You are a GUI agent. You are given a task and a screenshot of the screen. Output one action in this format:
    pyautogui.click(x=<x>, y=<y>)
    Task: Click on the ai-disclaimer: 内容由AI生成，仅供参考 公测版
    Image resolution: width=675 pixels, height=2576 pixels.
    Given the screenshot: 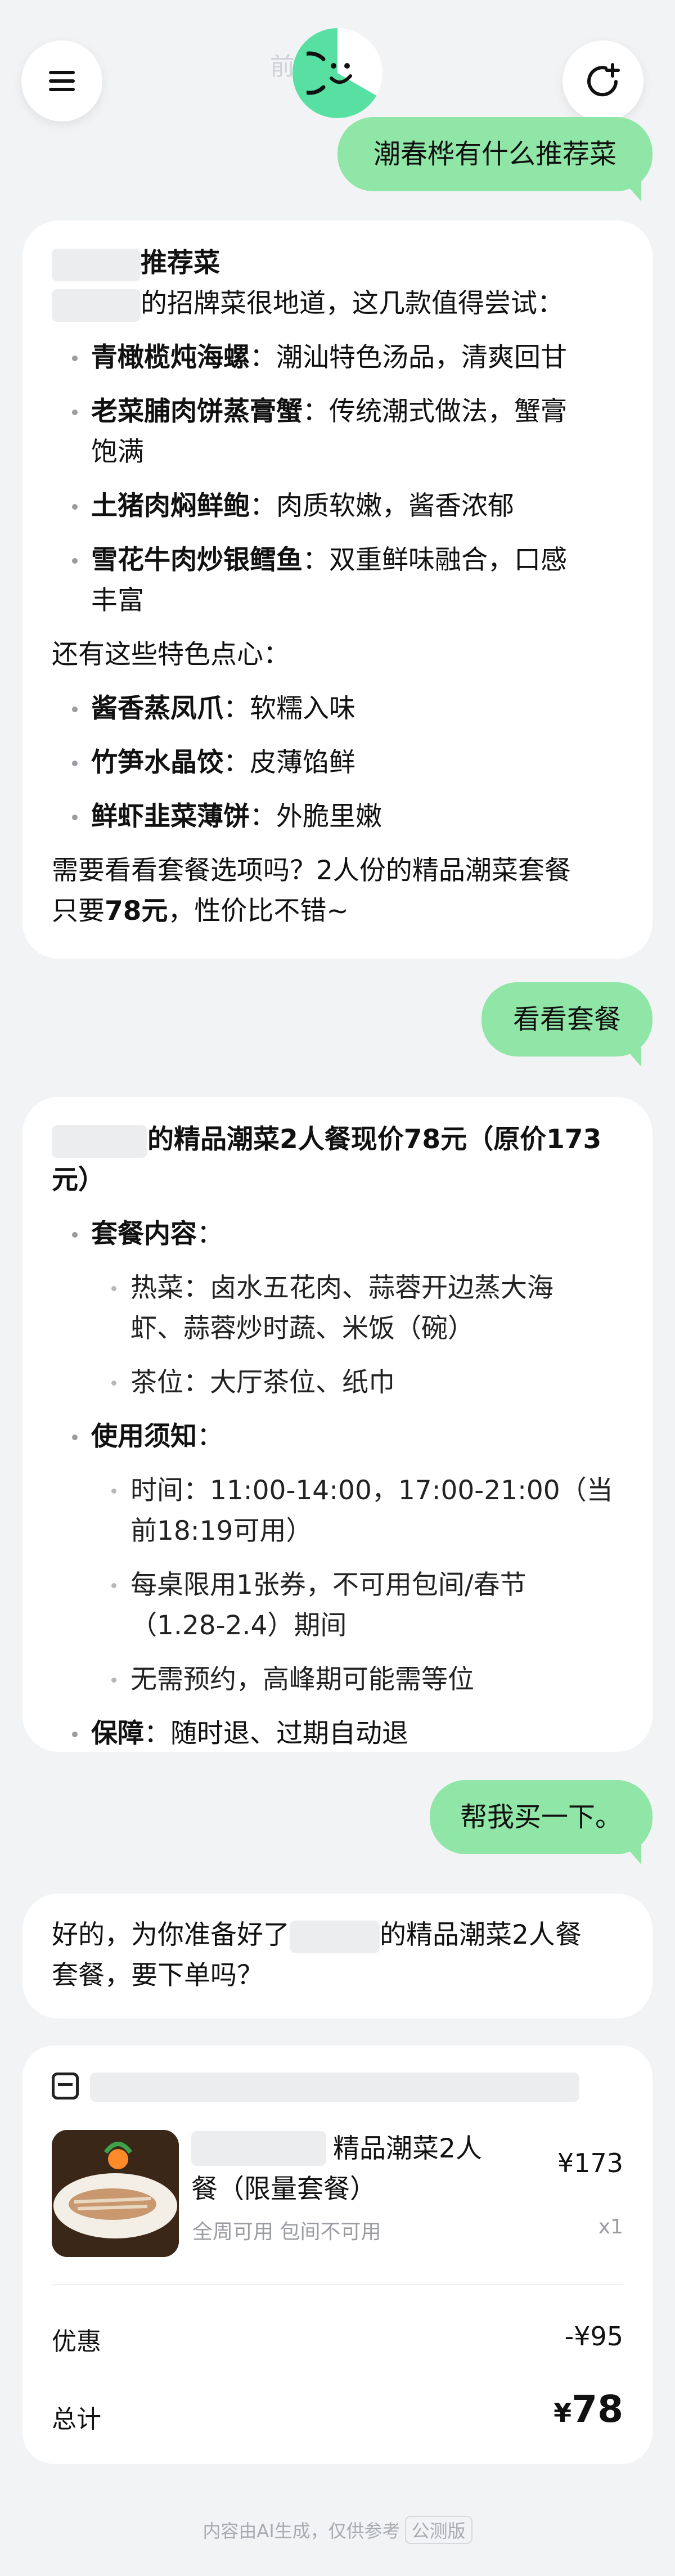 What is the action you would take?
    pyautogui.click(x=337, y=2530)
    